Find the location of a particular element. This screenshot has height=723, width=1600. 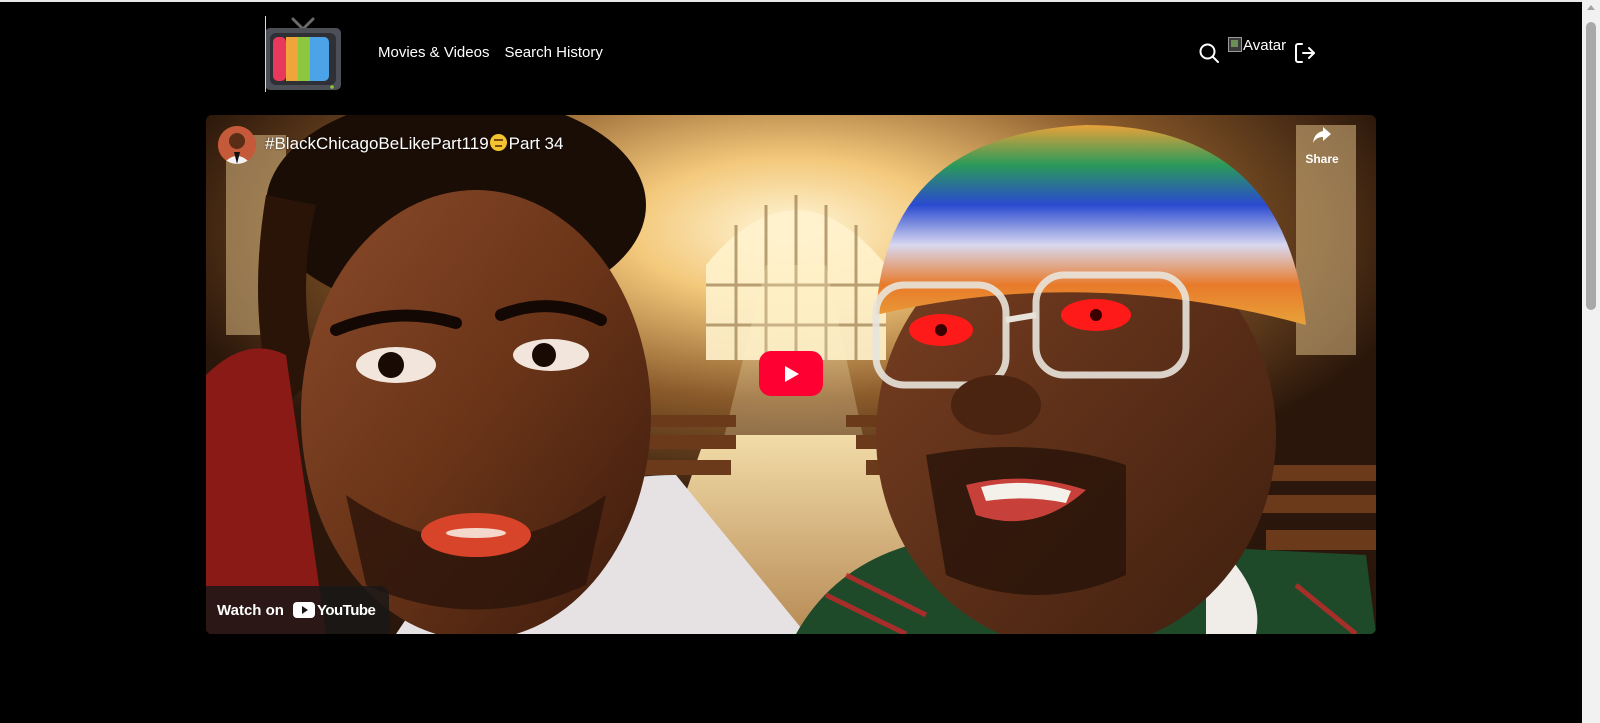

header-actions: Avatar is located at coordinates (1257, 51).